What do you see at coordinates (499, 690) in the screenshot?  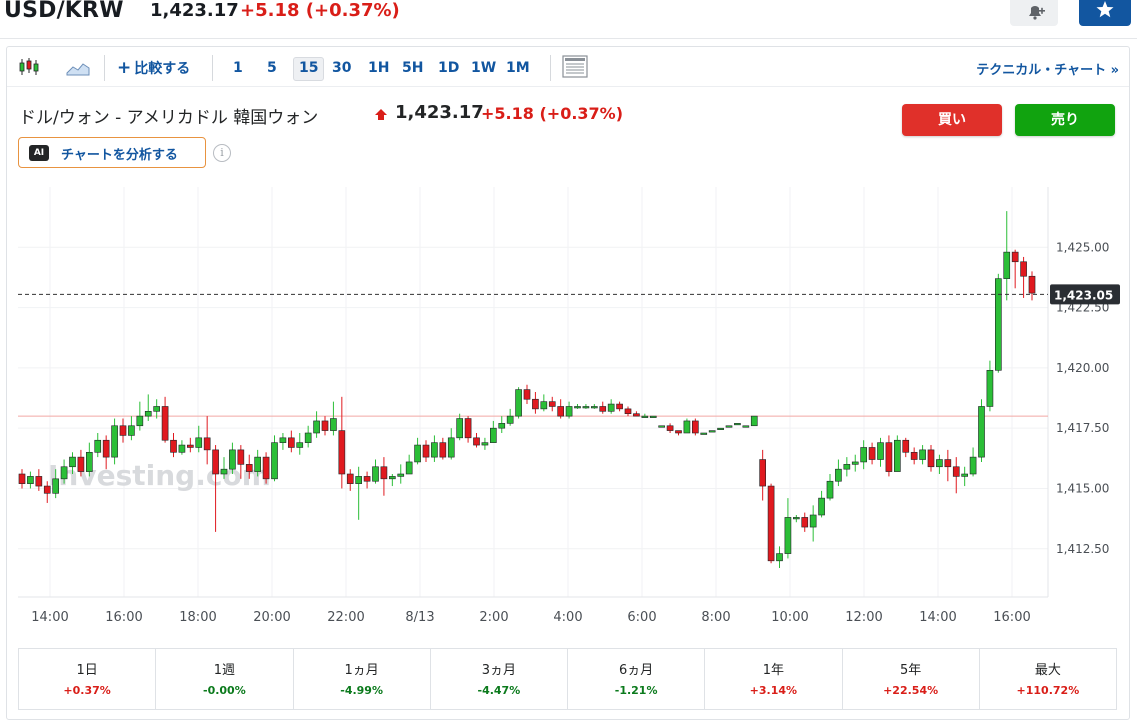 I see `performance-change: -4.47%` at bounding box center [499, 690].